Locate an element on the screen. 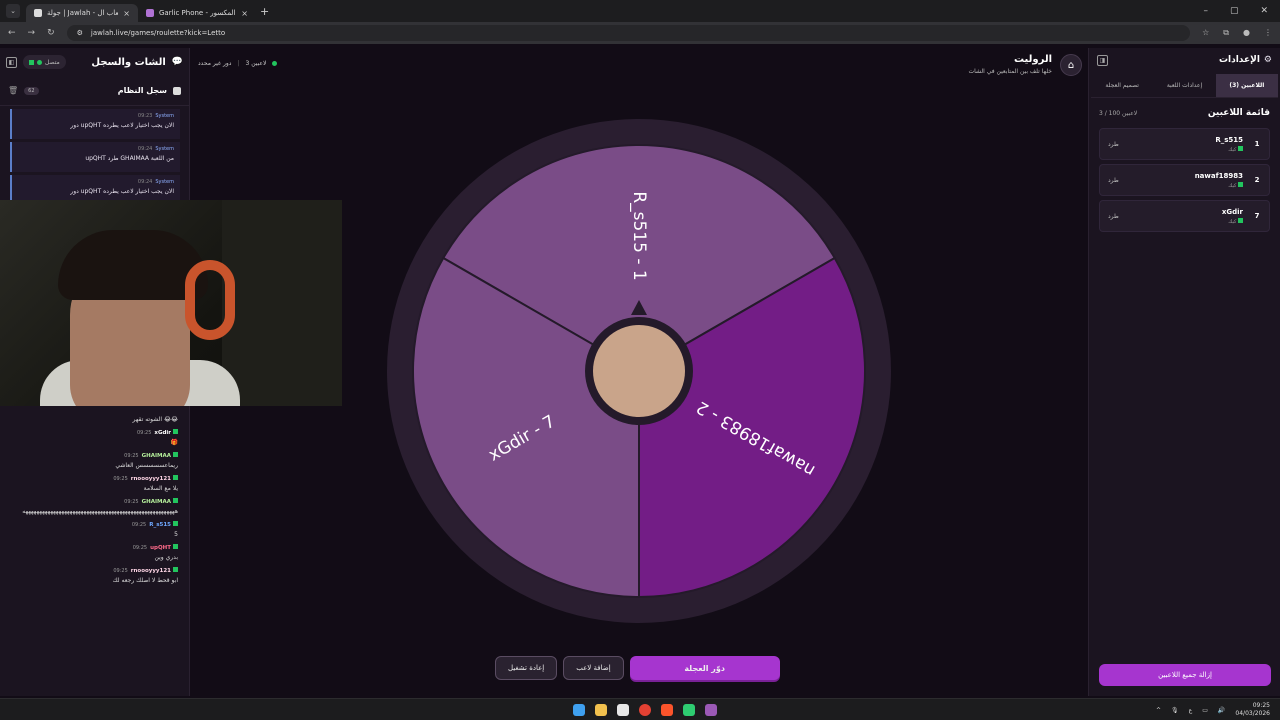  tab-jawlah: جولة | Jawlah - منصة الألعاب ال... × is located at coordinates (82, 13).